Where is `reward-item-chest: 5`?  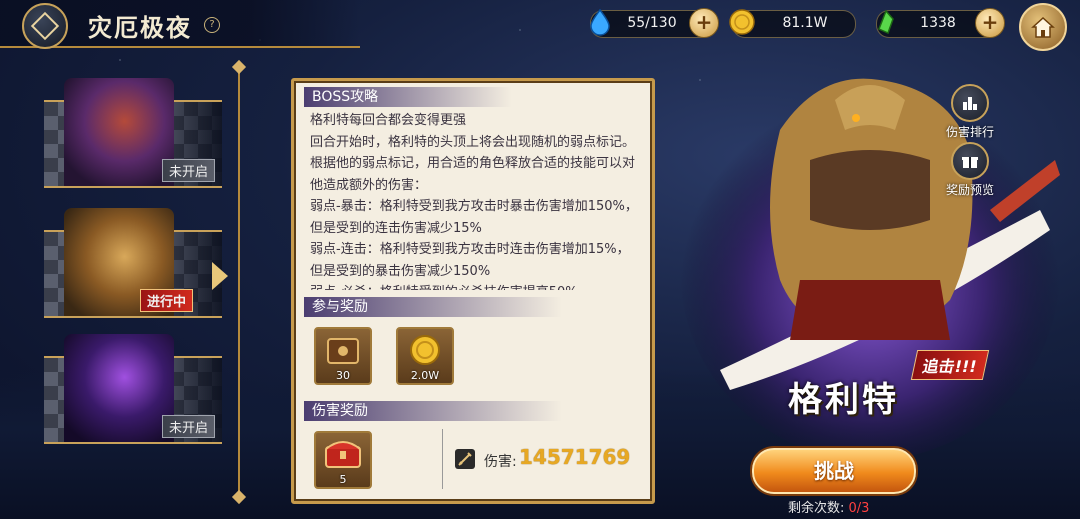 reward-item-chest: 5 is located at coordinates (343, 460).